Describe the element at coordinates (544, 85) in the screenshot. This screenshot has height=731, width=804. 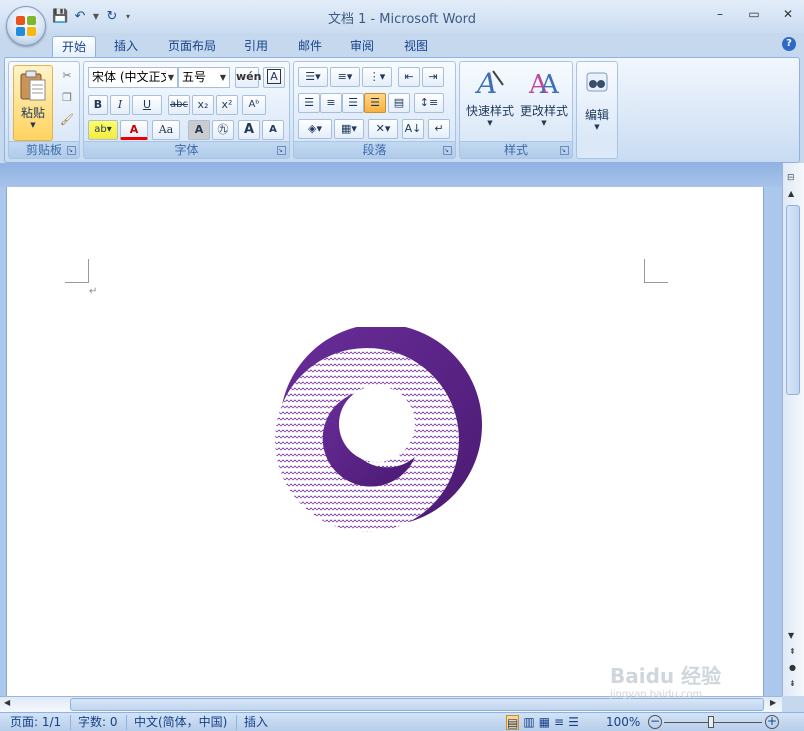
I see `change-styles-icon: A A` at that location.